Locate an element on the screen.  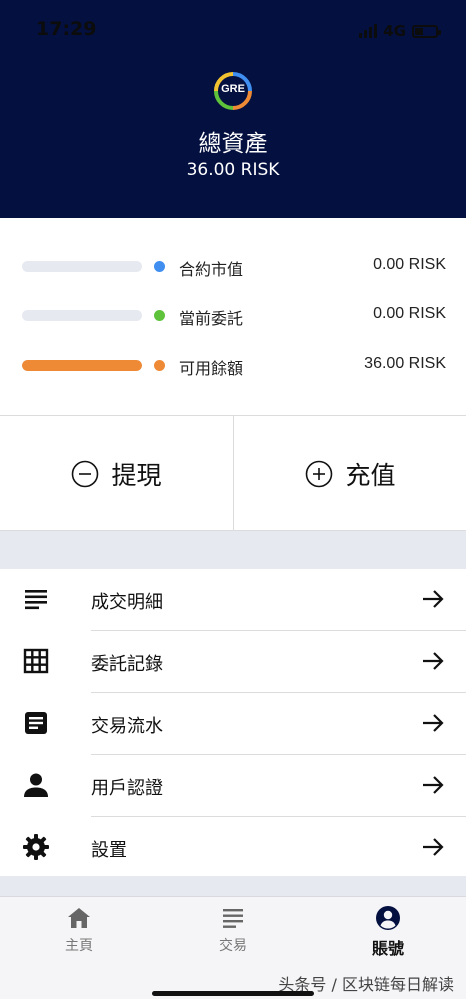
total-assets-value: 36.00 RISK is located at coordinates (233, 170).